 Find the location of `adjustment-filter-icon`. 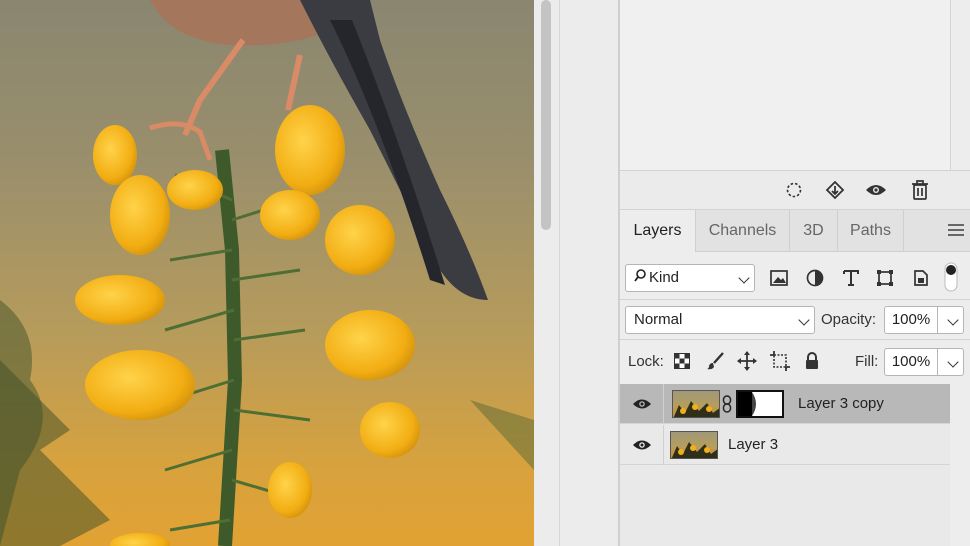

adjustment-filter-icon is located at coordinates (815, 278).